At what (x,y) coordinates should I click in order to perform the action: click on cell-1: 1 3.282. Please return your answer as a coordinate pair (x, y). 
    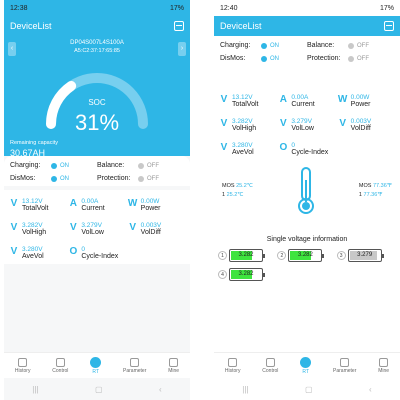
    Looking at the image, I should click on (247, 255).